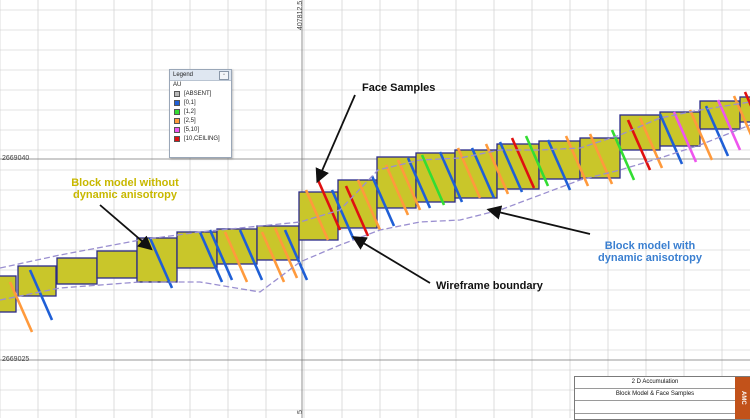 This screenshot has width=750, height=420. Describe the element at coordinates (300, 412) in the screenshot. I see `x-axis-tick-bottom: 5` at that location.